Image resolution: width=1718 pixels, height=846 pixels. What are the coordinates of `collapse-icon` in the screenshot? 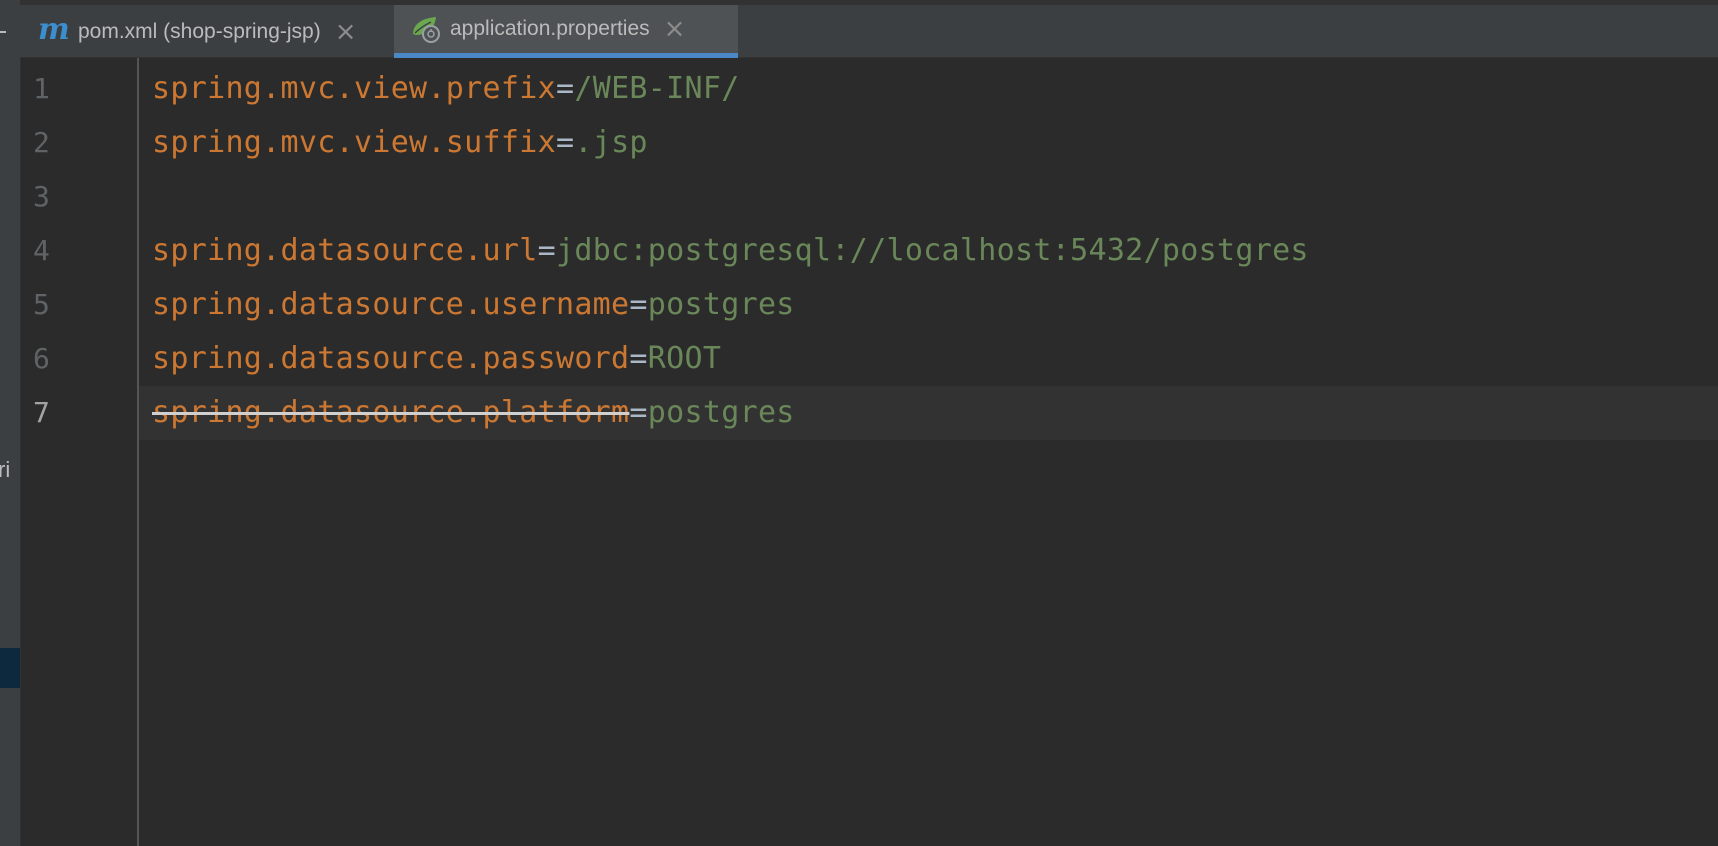 It's located at (3, 32).